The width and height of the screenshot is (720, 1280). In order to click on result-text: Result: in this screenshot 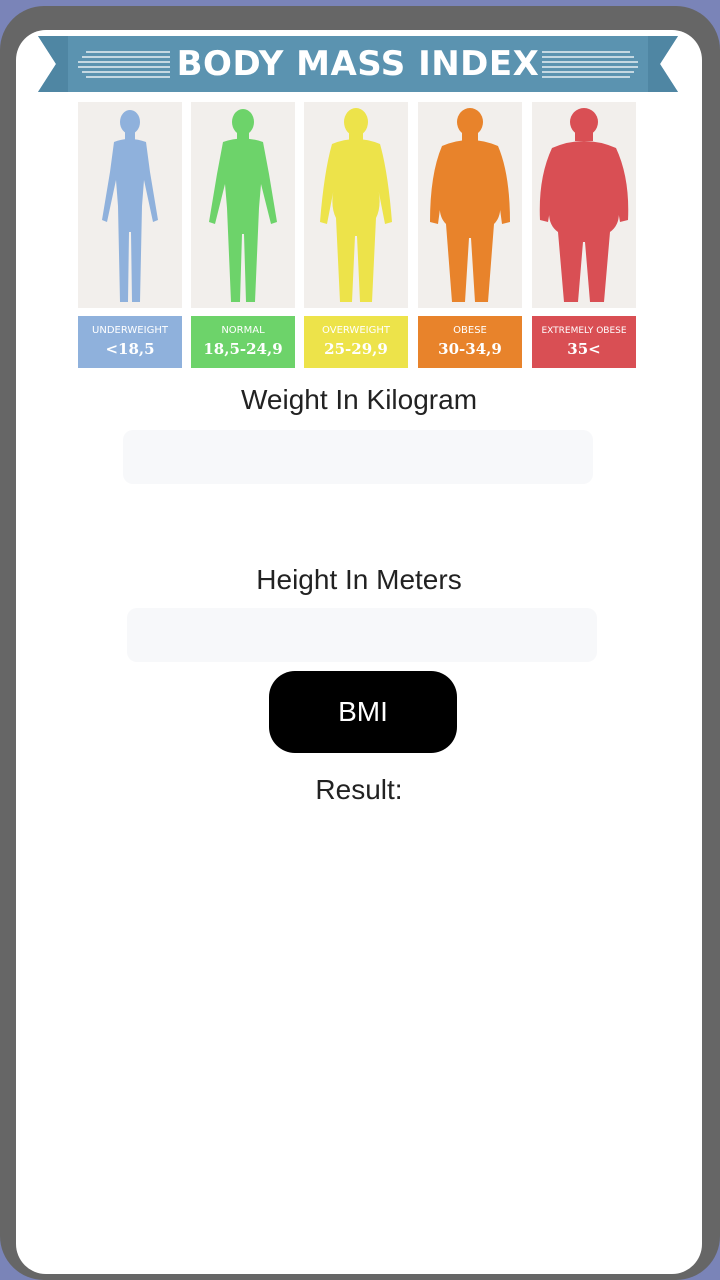, I will do `click(359, 789)`.